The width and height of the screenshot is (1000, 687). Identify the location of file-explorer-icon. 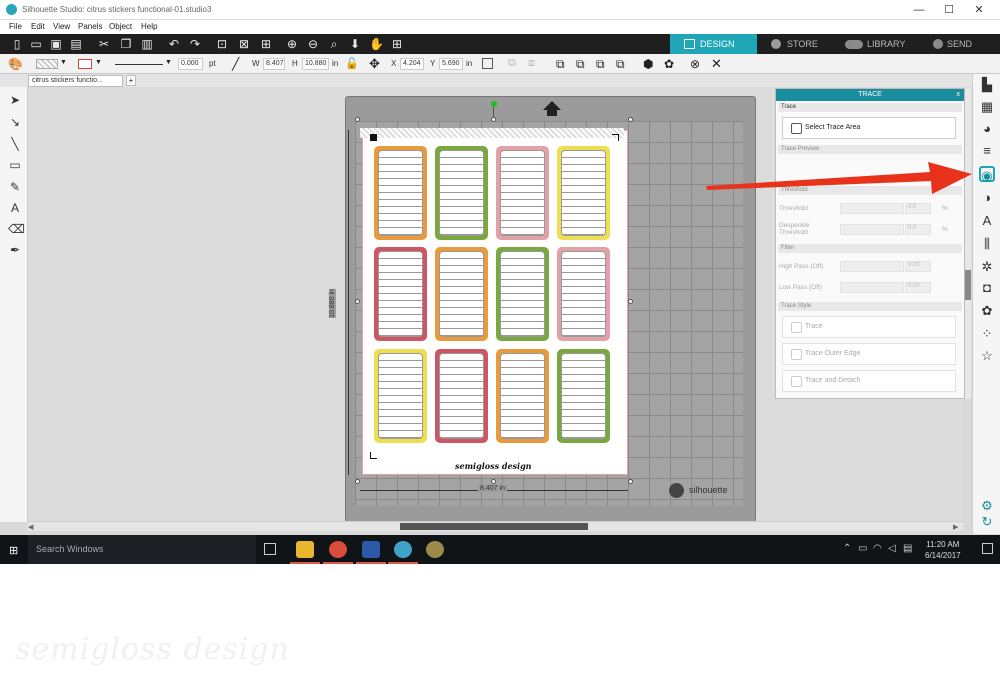
(305, 549).